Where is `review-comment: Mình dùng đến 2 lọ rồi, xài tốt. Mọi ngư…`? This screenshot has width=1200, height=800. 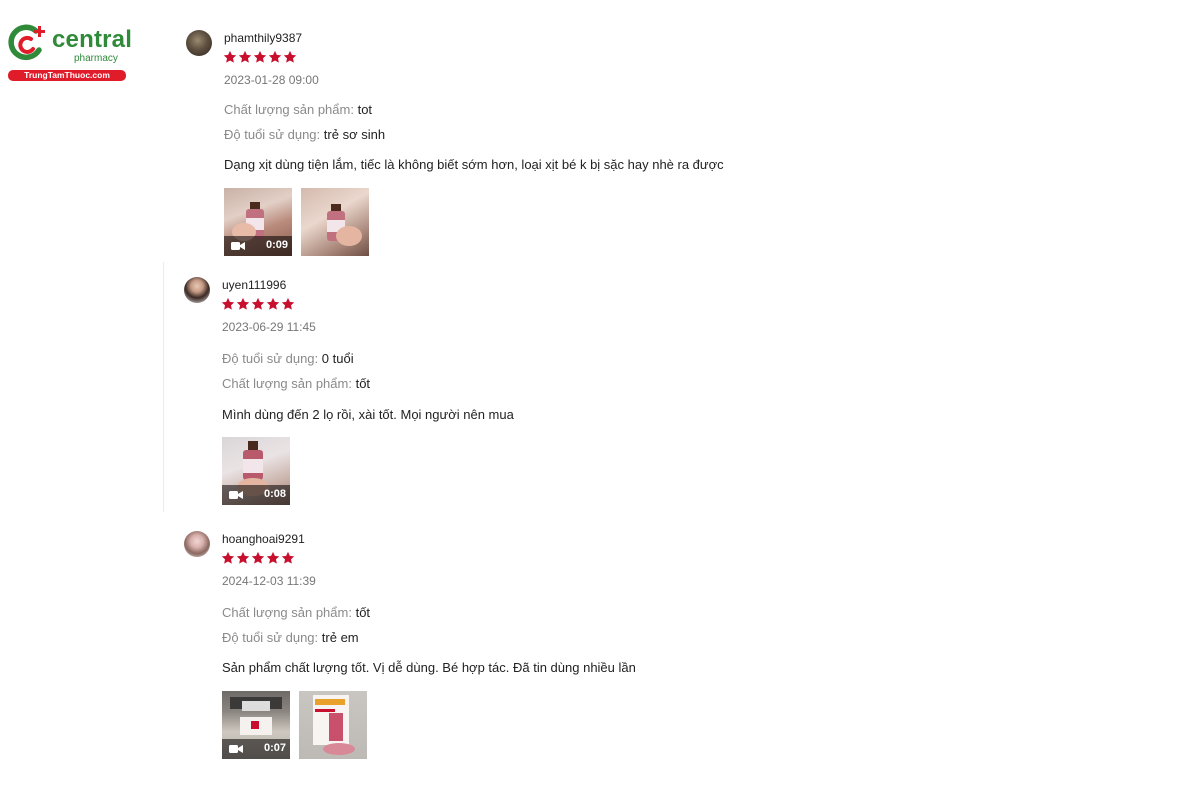 review-comment: Mình dùng đến 2 lọ rồi, xài tốt. Mọi ngư… is located at coordinates (368, 414).